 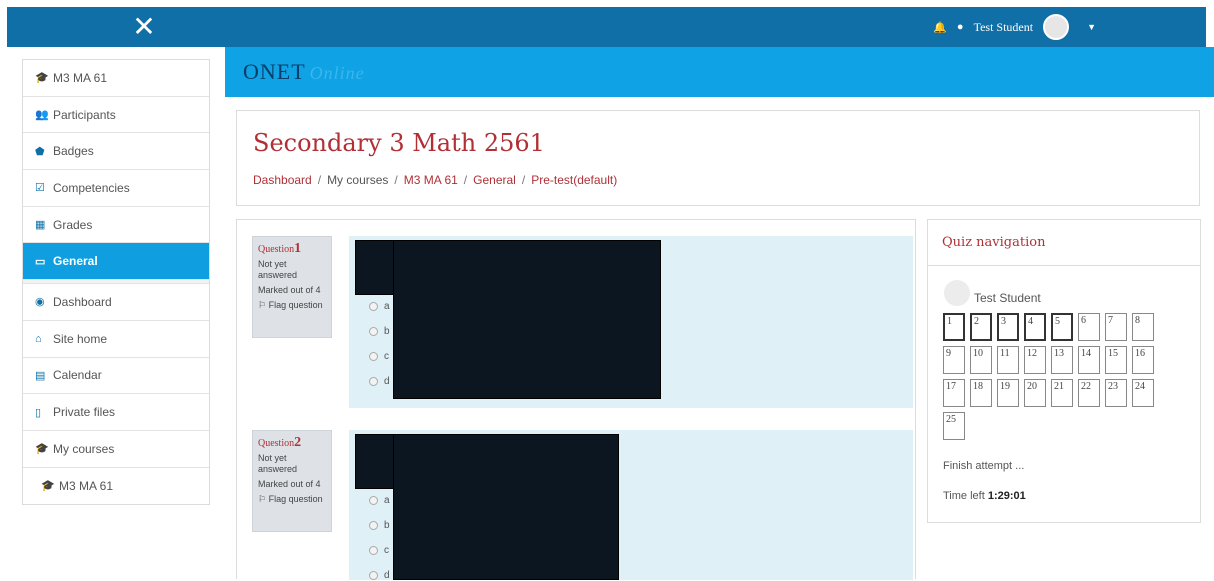 I want to click on time-left: Time left 1:29:01, so click(x=984, y=496).